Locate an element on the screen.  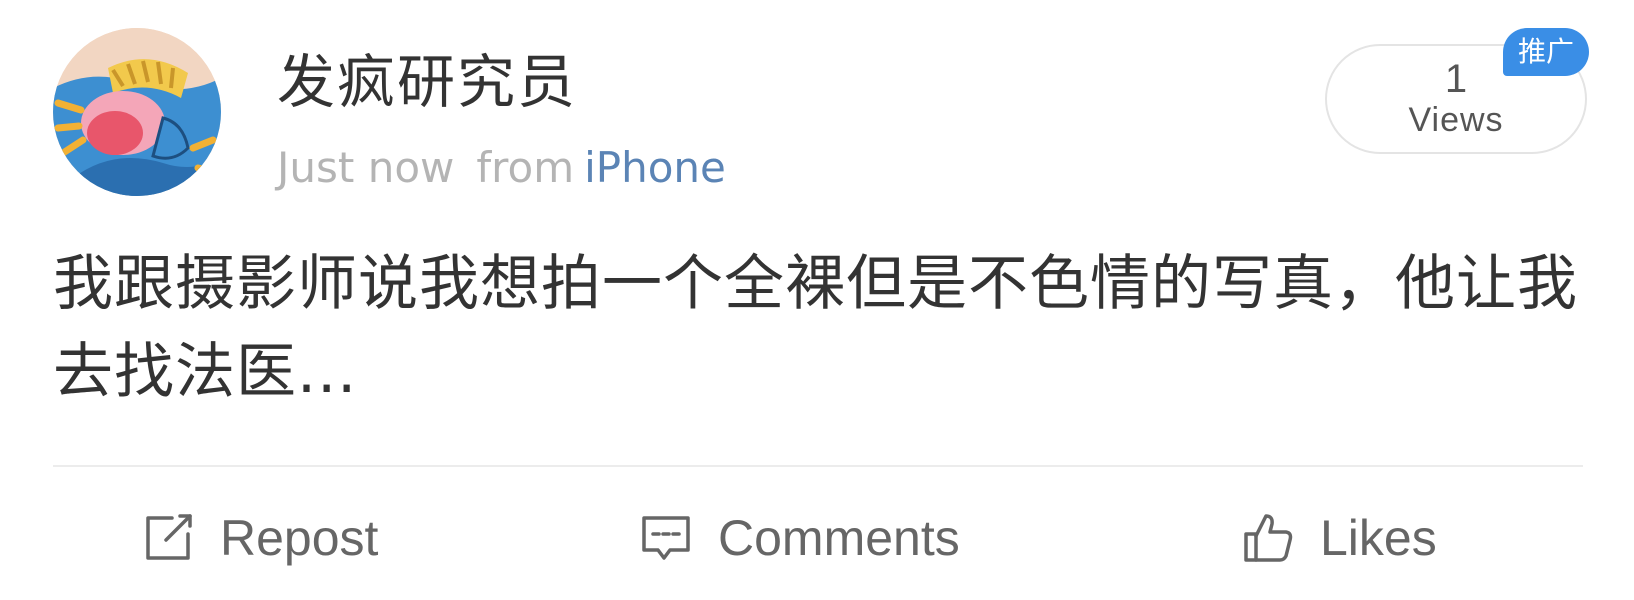
comment-icon is located at coordinates (666, 538).